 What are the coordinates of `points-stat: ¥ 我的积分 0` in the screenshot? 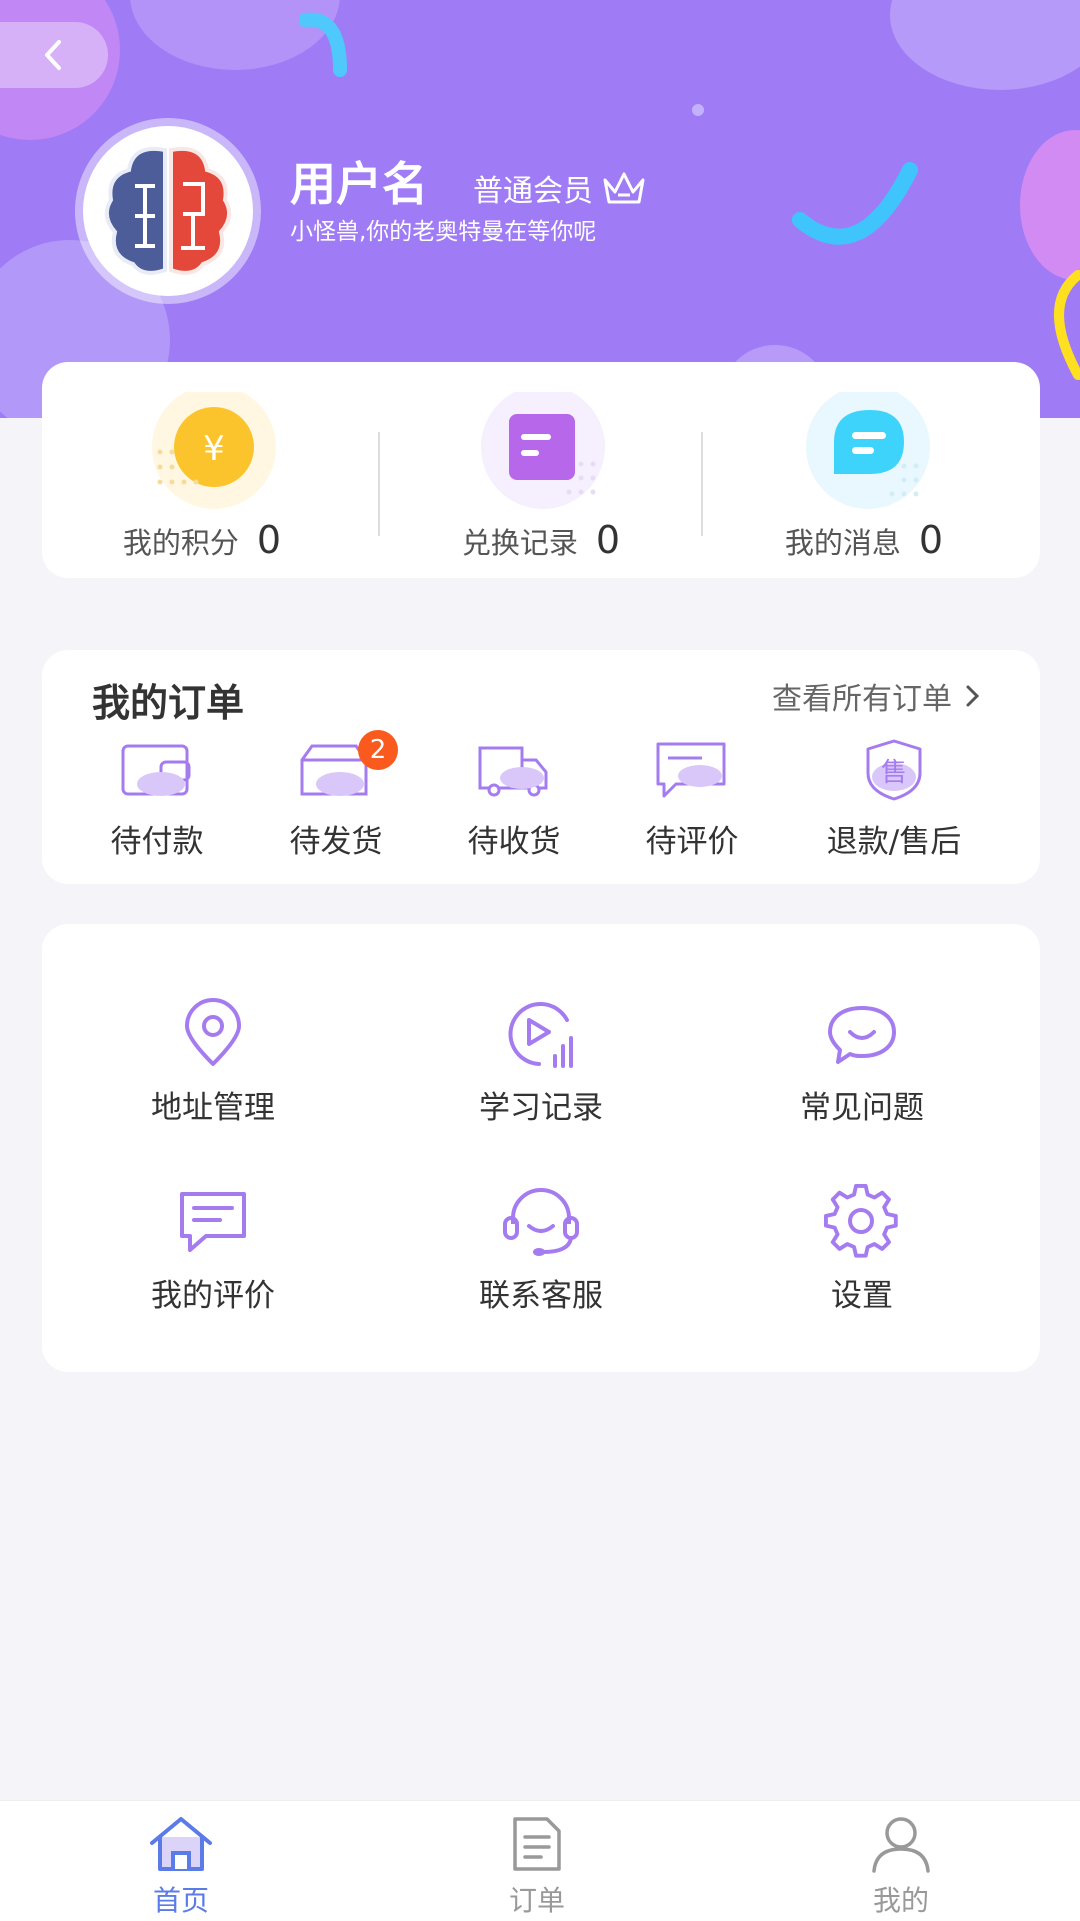 It's located at (202, 469).